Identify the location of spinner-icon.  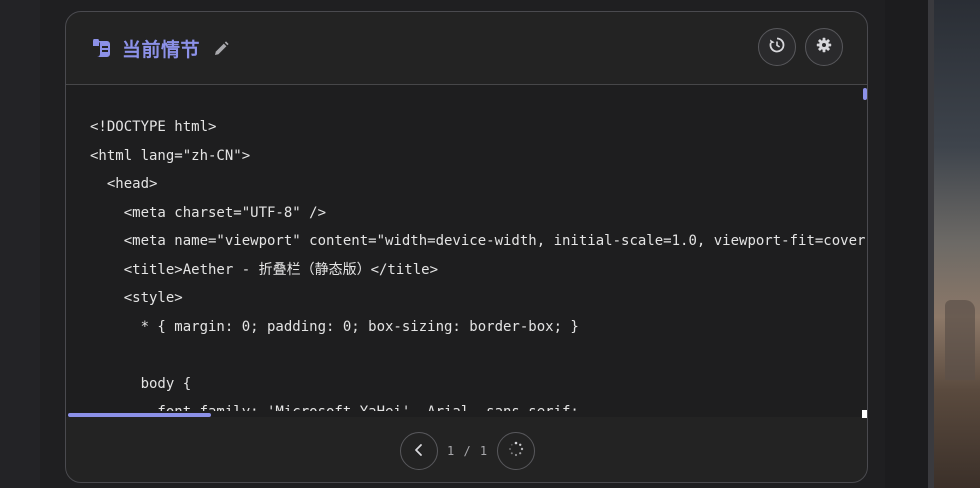
(516, 451).